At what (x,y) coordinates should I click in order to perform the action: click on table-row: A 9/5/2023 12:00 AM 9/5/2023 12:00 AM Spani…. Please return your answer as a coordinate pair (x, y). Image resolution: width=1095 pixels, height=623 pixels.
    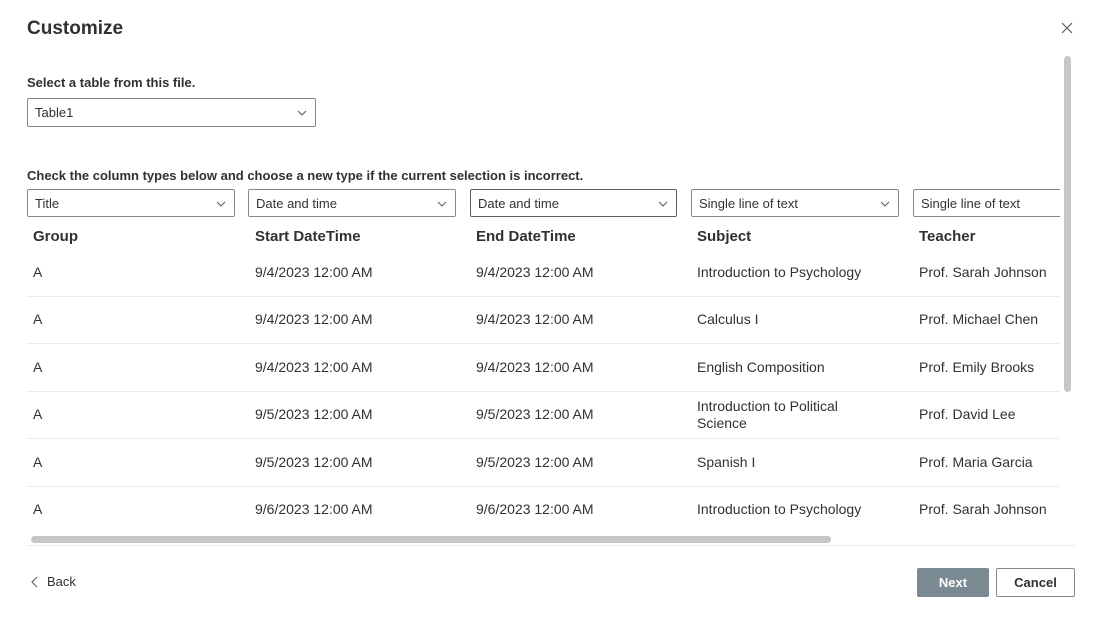
    Looking at the image, I should click on (543, 463).